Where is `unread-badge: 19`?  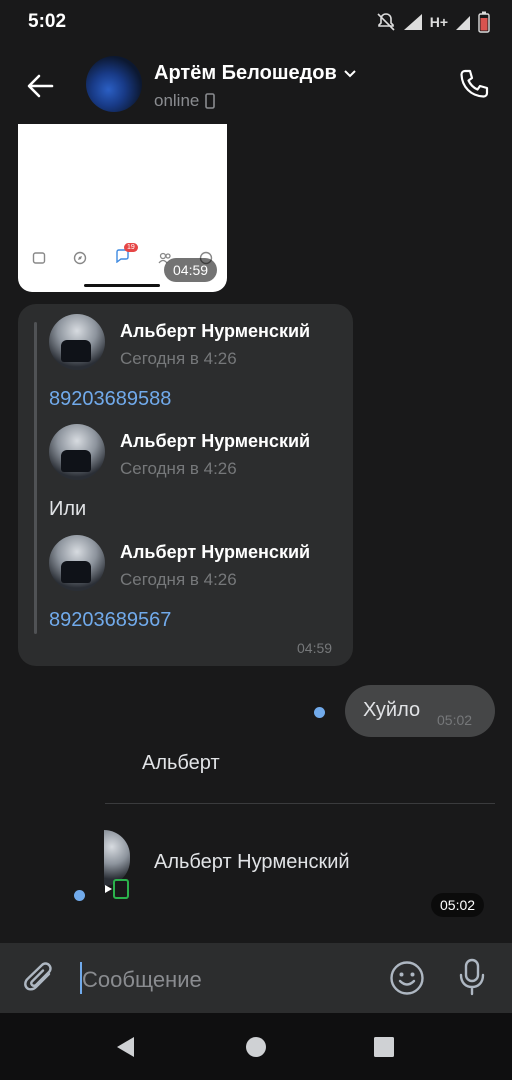
unread-badge: 19 is located at coordinates (130, 247).